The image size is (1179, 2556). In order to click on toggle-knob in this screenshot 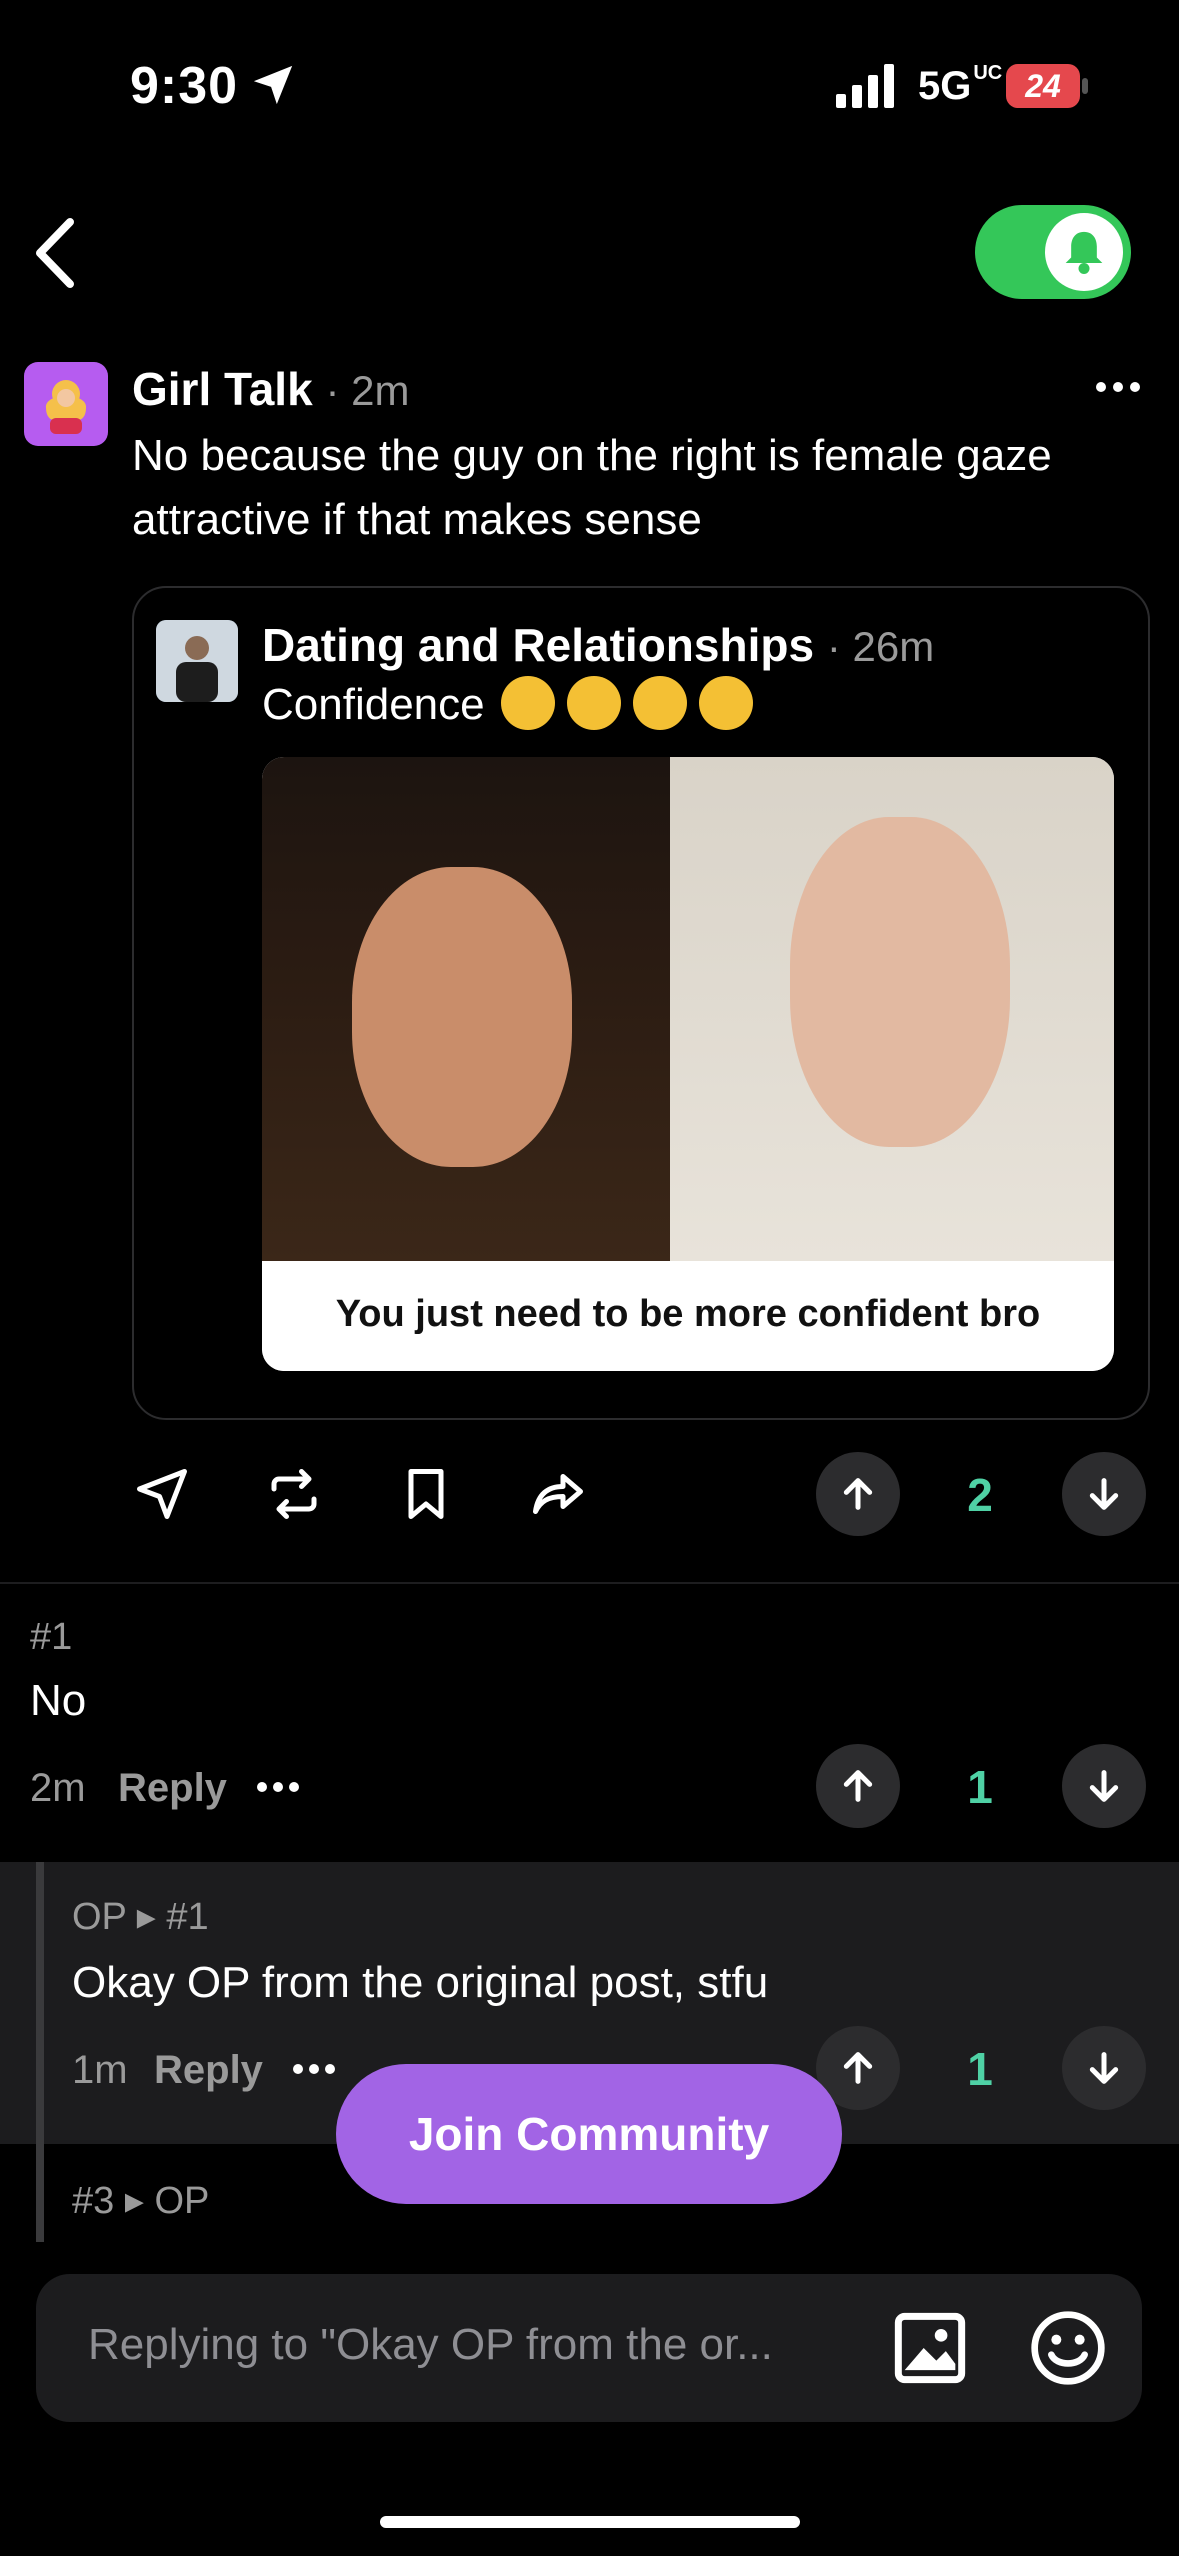, I will do `click(1084, 252)`.